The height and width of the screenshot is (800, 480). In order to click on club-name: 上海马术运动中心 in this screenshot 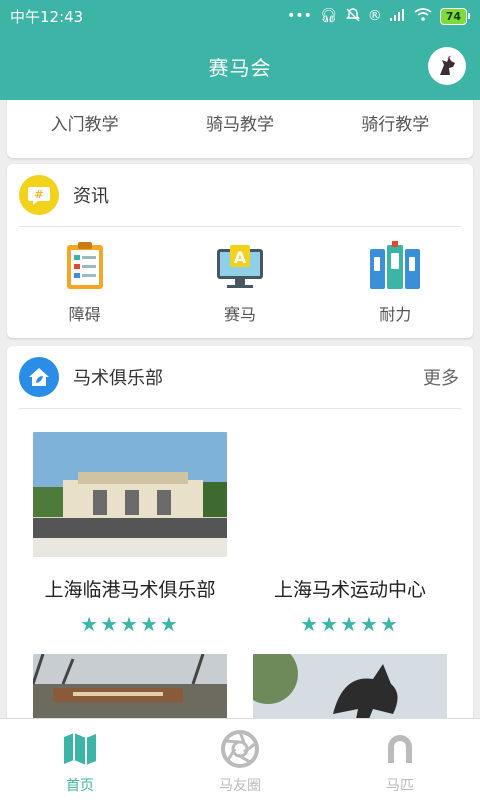, I will do `click(349, 590)`.